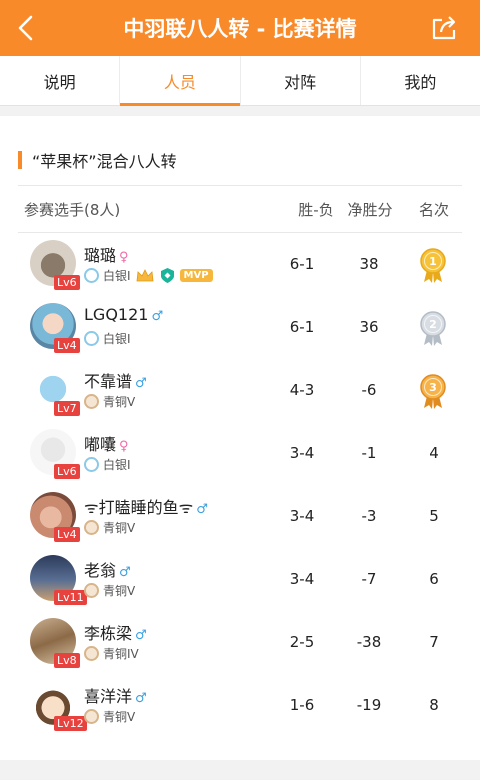  I want to click on player-row: Lv7 不靠谱 ♂ 青铜V 4-3 -6 3, so click(240, 391).